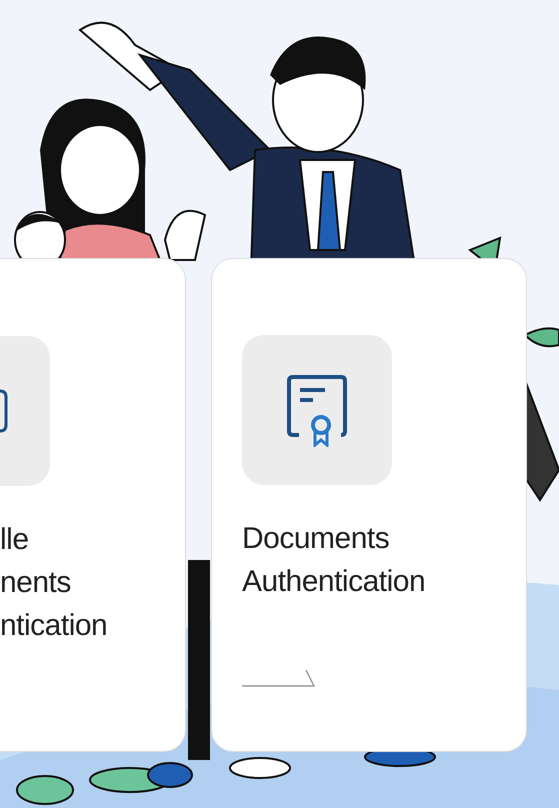 The image size is (559, 808). I want to click on certificate-icon, so click(317, 410).